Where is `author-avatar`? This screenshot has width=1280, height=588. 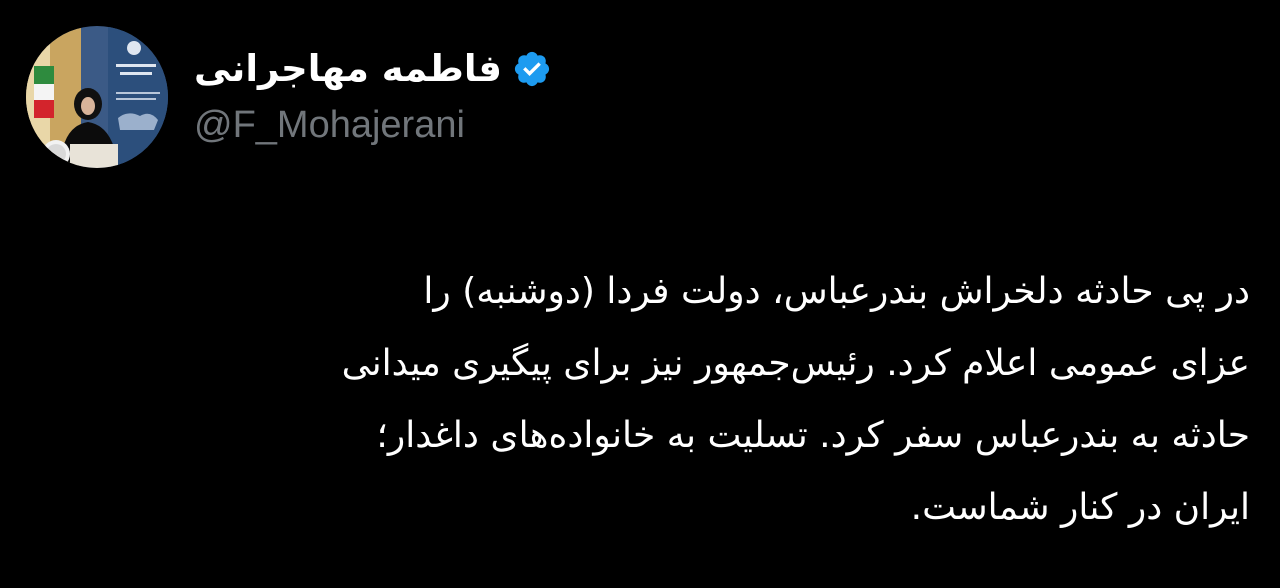 author-avatar is located at coordinates (97, 97).